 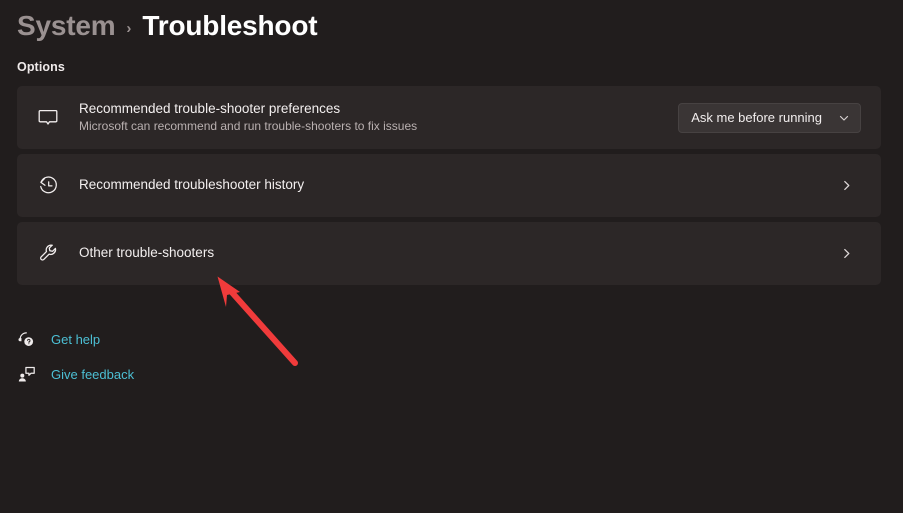 I want to click on card-control: Ask me before running, so click(x=773, y=117).